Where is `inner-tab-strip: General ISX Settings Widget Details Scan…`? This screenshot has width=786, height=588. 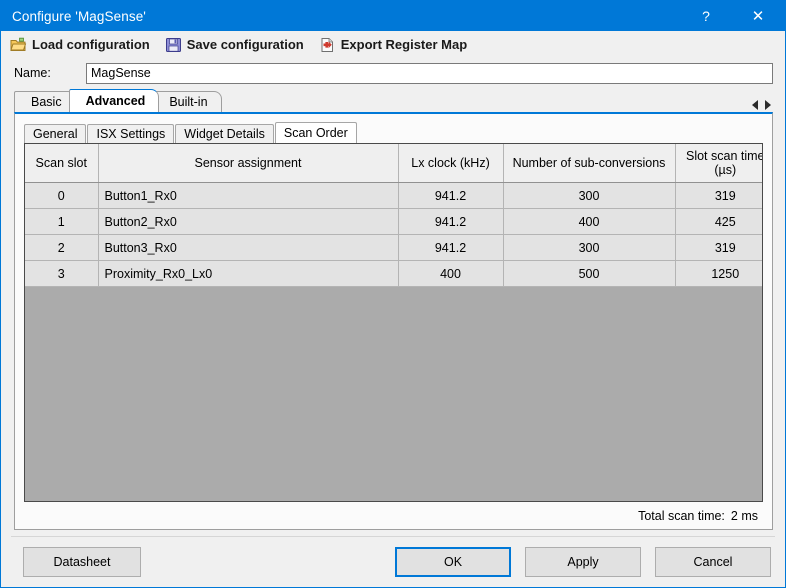
inner-tab-strip: General ISX Settings Widget Details Scan… is located at coordinates (393, 128).